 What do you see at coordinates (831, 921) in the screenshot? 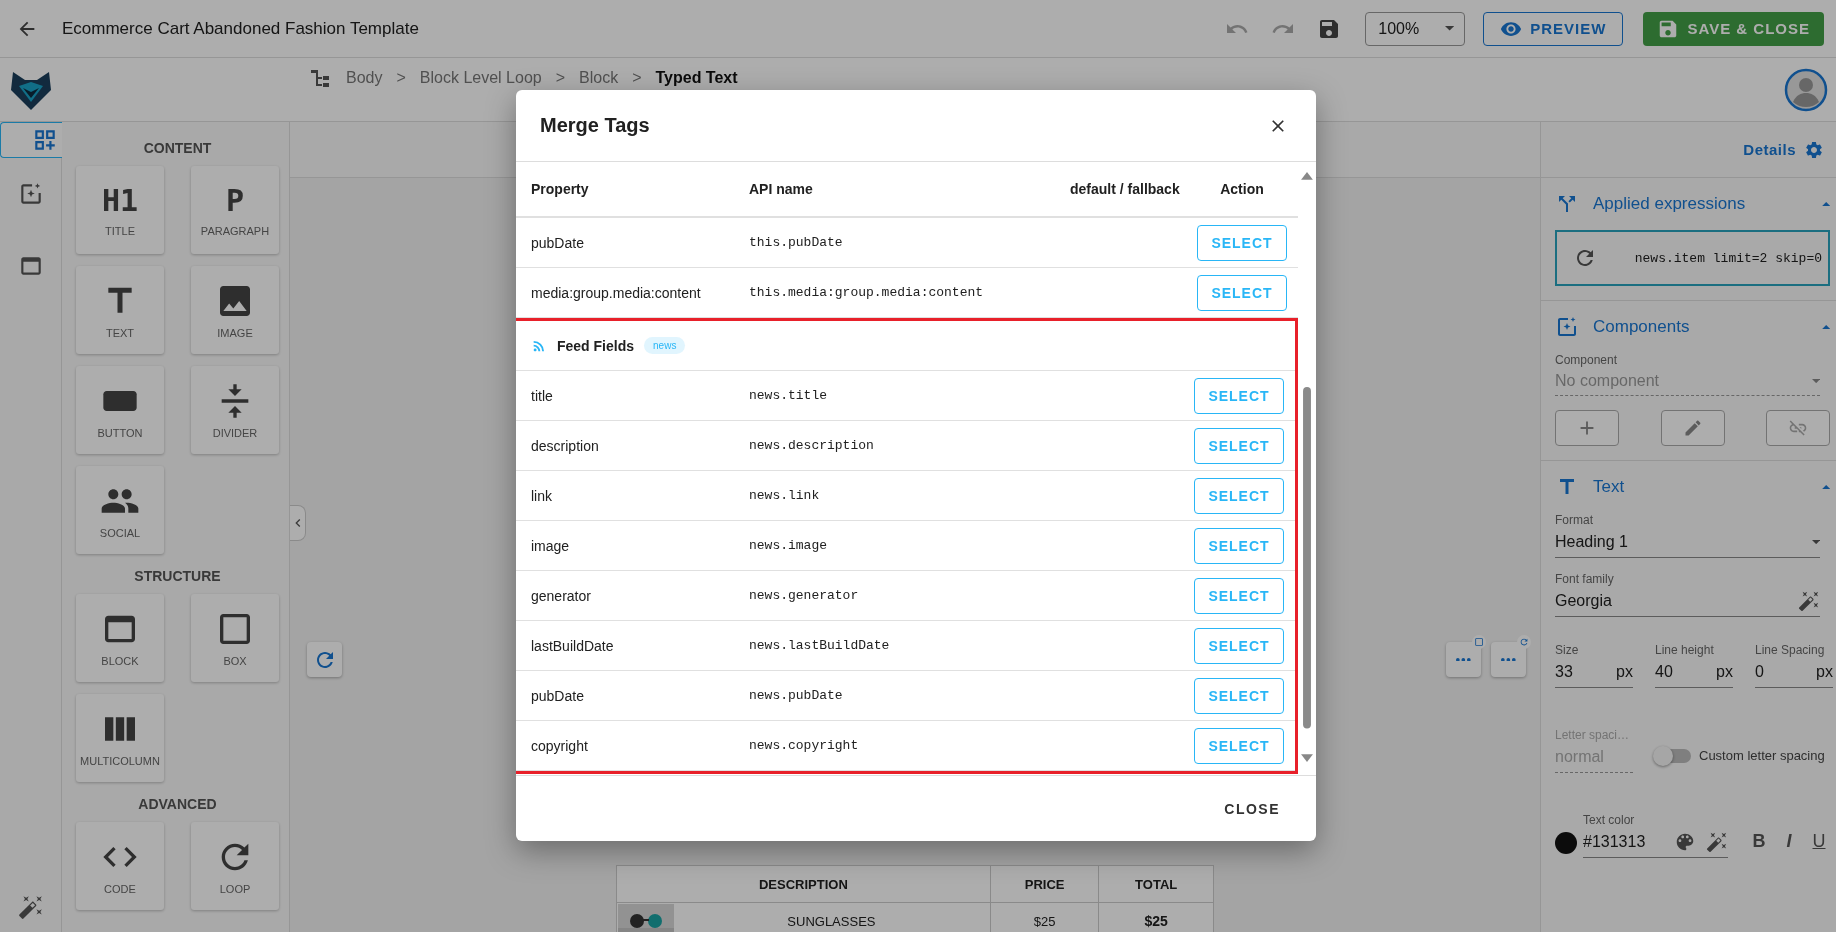
I see `table-cell-text: SUNGLASSES` at bounding box center [831, 921].